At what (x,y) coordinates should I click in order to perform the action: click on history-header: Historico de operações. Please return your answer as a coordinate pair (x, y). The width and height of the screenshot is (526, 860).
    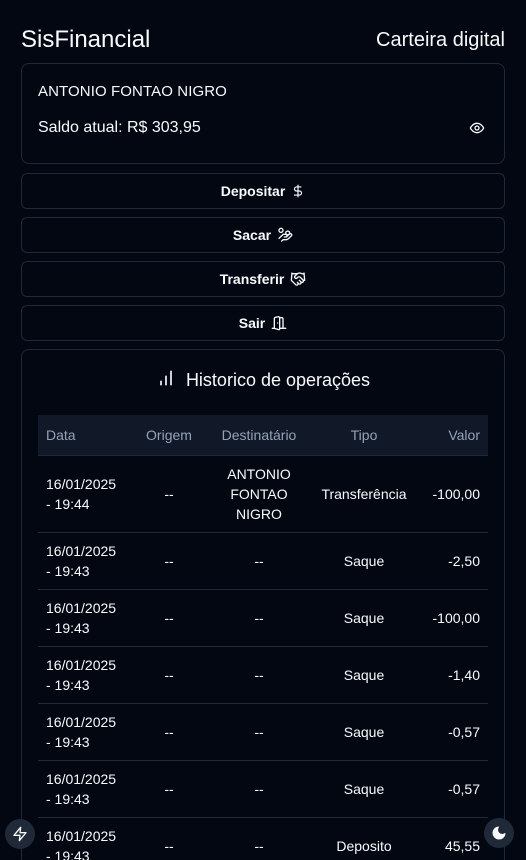
    Looking at the image, I should click on (263, 380).